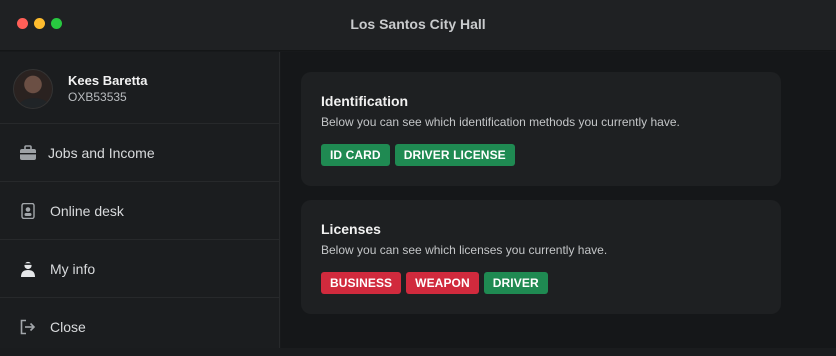  I want to click on avatar-body, so click(34, 103).